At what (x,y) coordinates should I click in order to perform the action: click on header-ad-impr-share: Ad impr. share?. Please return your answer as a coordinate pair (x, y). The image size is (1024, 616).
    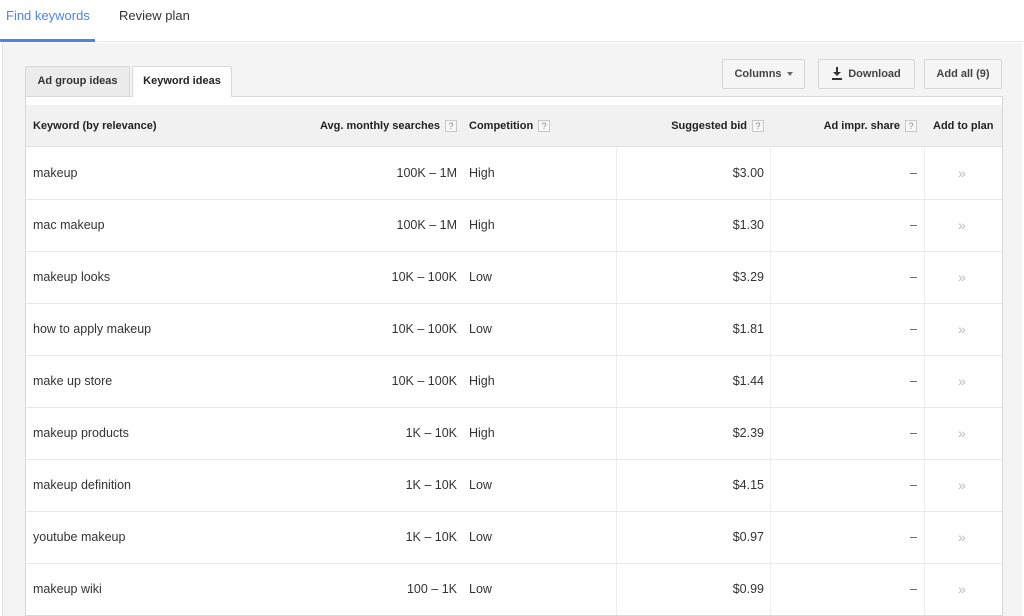
    Looking at the image, I should click on (870, 126).